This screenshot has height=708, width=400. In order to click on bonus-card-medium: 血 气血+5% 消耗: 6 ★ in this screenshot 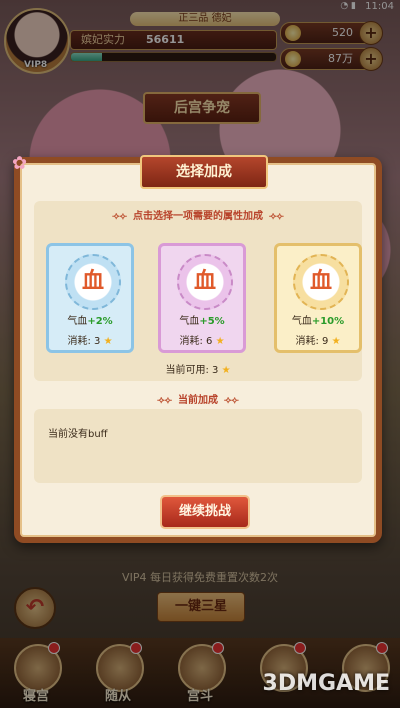, I will do `click(202, 298)`.